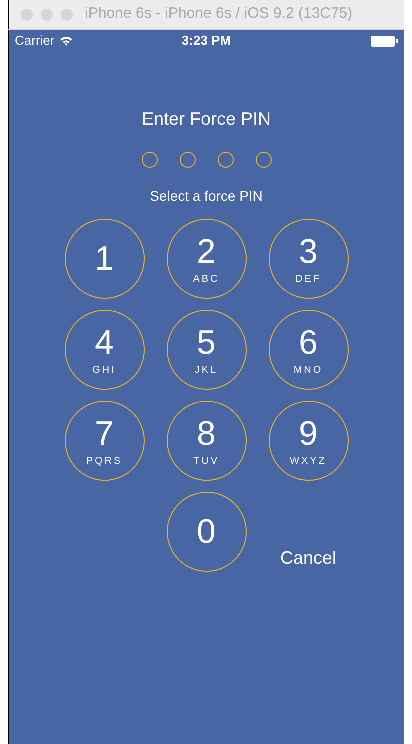  Describe the element at coordinates (66, 41) in the screenshot. I see `wifi-icon` at that location.